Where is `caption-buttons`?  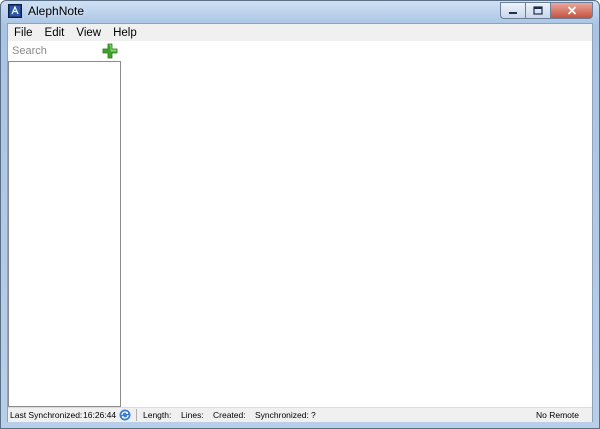
caption-buttons is located at coordinates (546, 10).